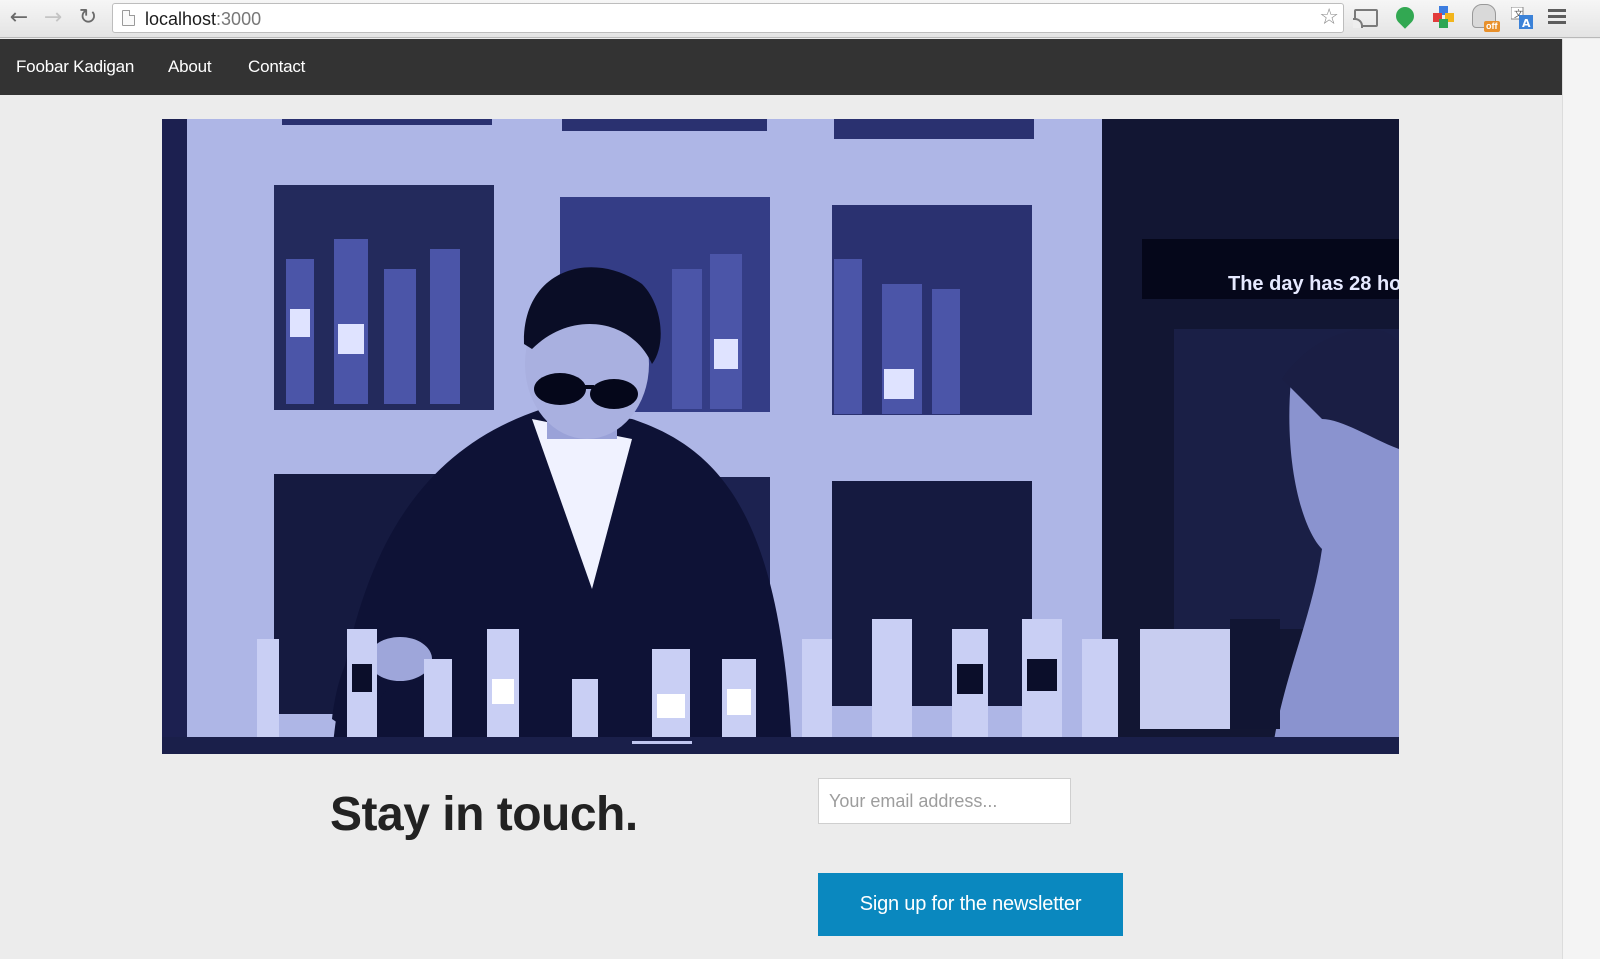  I want to click on cast-icon, so click(1365, 18).